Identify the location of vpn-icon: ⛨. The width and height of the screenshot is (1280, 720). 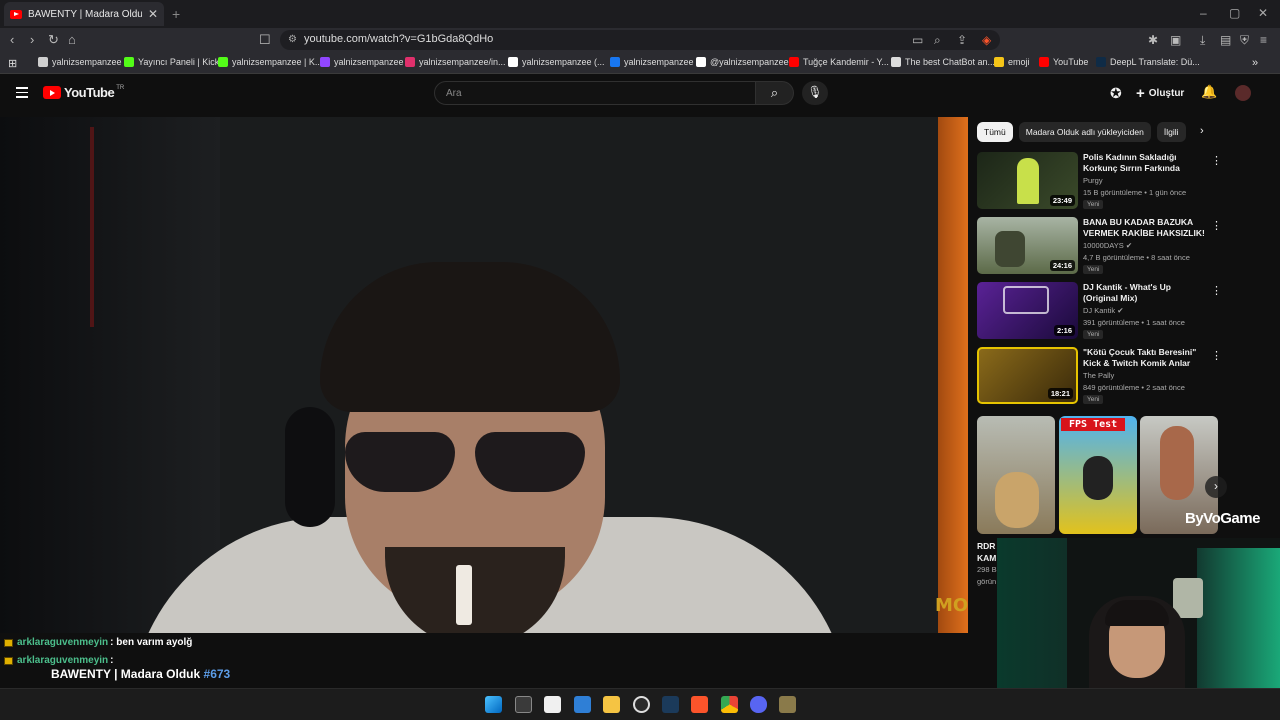
(1244, 40).